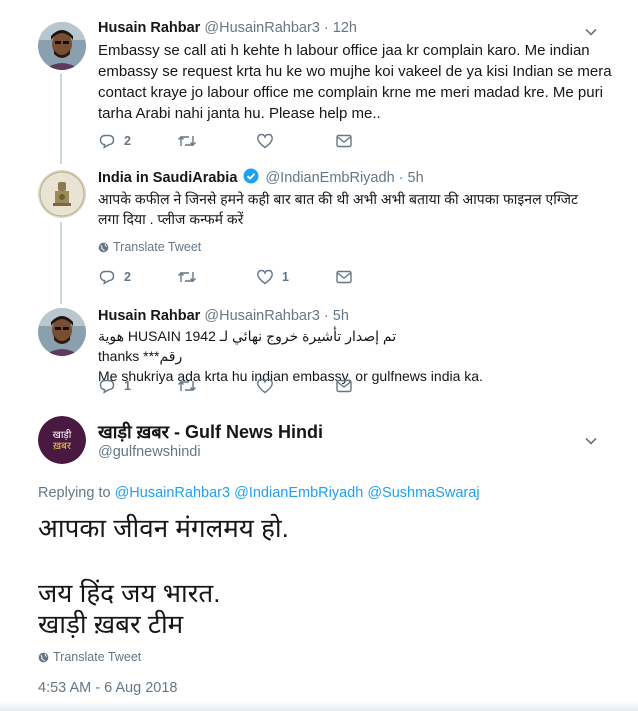 Image resolution: width=638 pixels, height=711 pixels. Describe the element at coordinates (107, 688) in the screenshot. I see `tweet-timestamp: 4:53 AM - 6 Aug 2018` at that location.